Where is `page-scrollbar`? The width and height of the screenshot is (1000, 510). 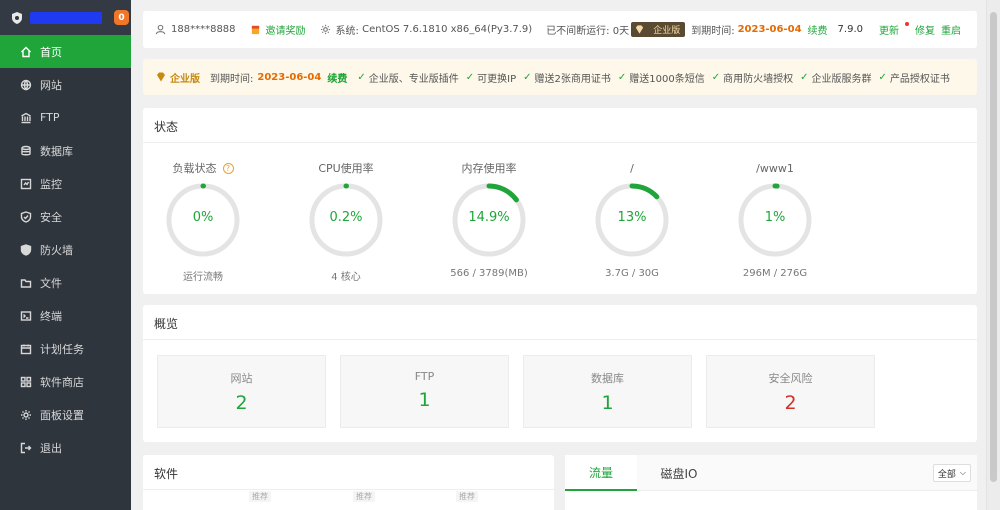 page-scrollbar is located at coordinates (993, 255).